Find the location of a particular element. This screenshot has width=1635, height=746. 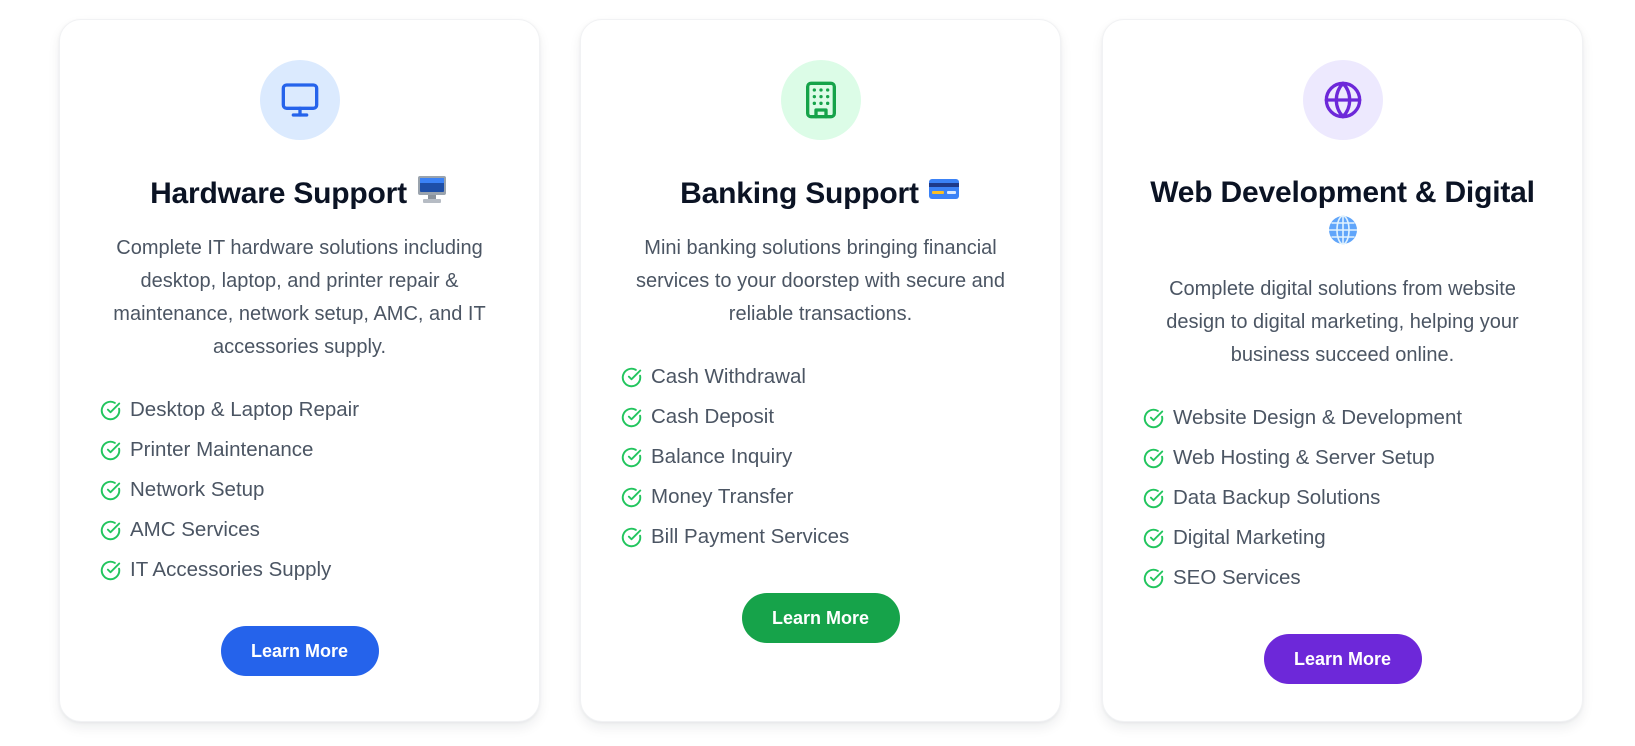

feature-item: Cash Deposit is located at coordinates (820, 417).